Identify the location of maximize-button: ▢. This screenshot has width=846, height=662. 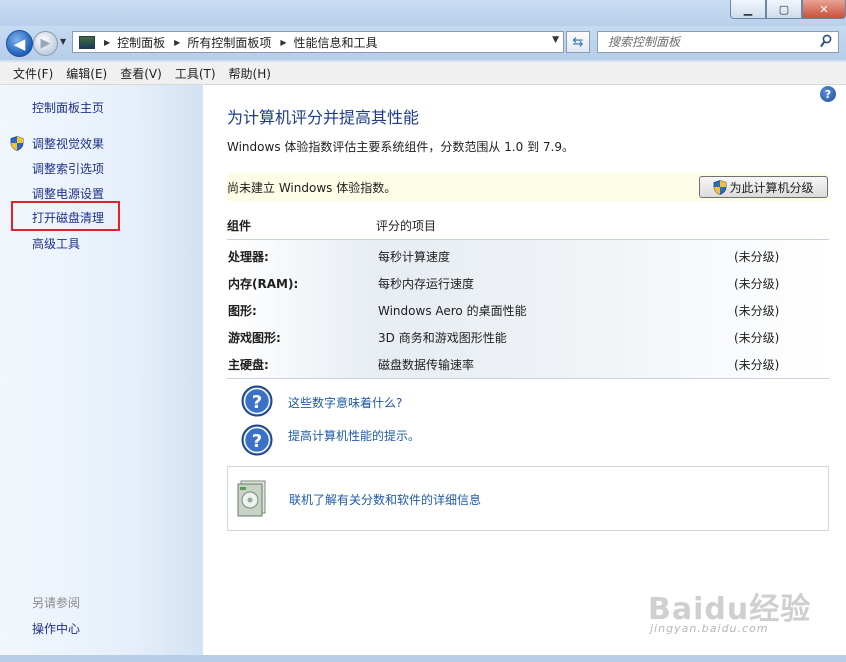
(784, 9).